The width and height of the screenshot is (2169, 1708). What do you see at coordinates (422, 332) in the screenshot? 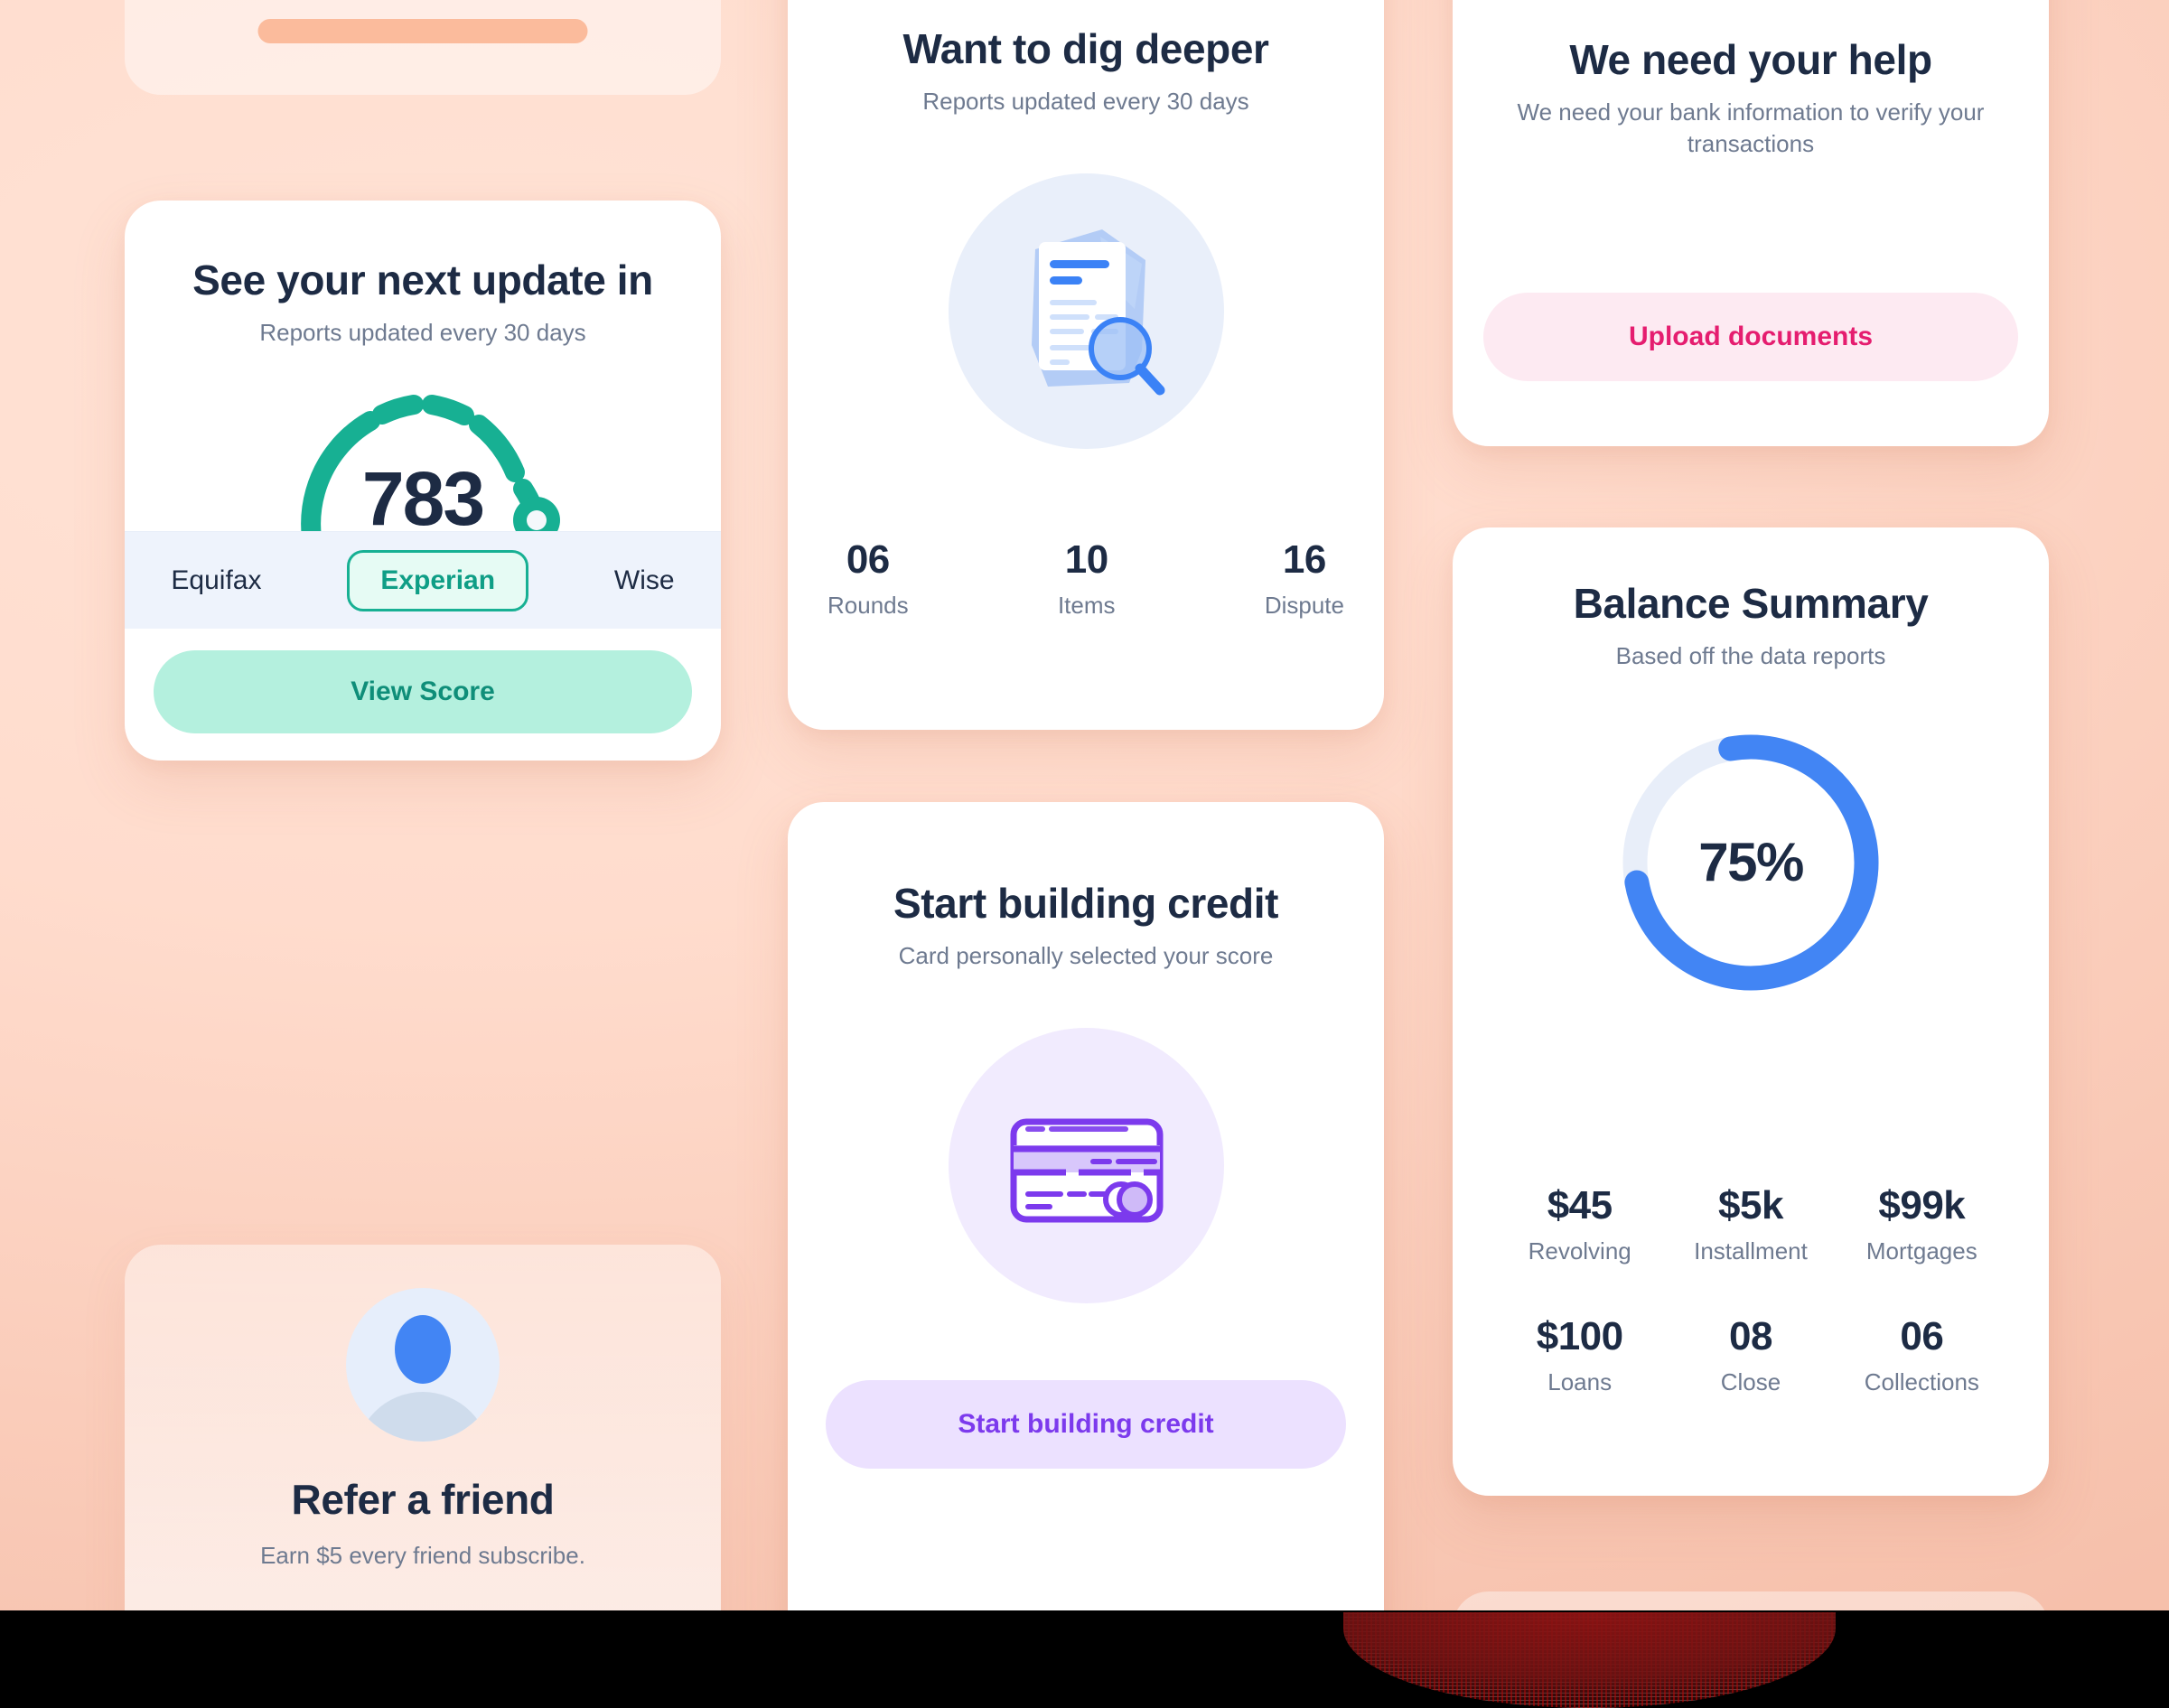
I see `score-card-subtitle: Reports updated every 30 days` at bounding box center [422, 332].